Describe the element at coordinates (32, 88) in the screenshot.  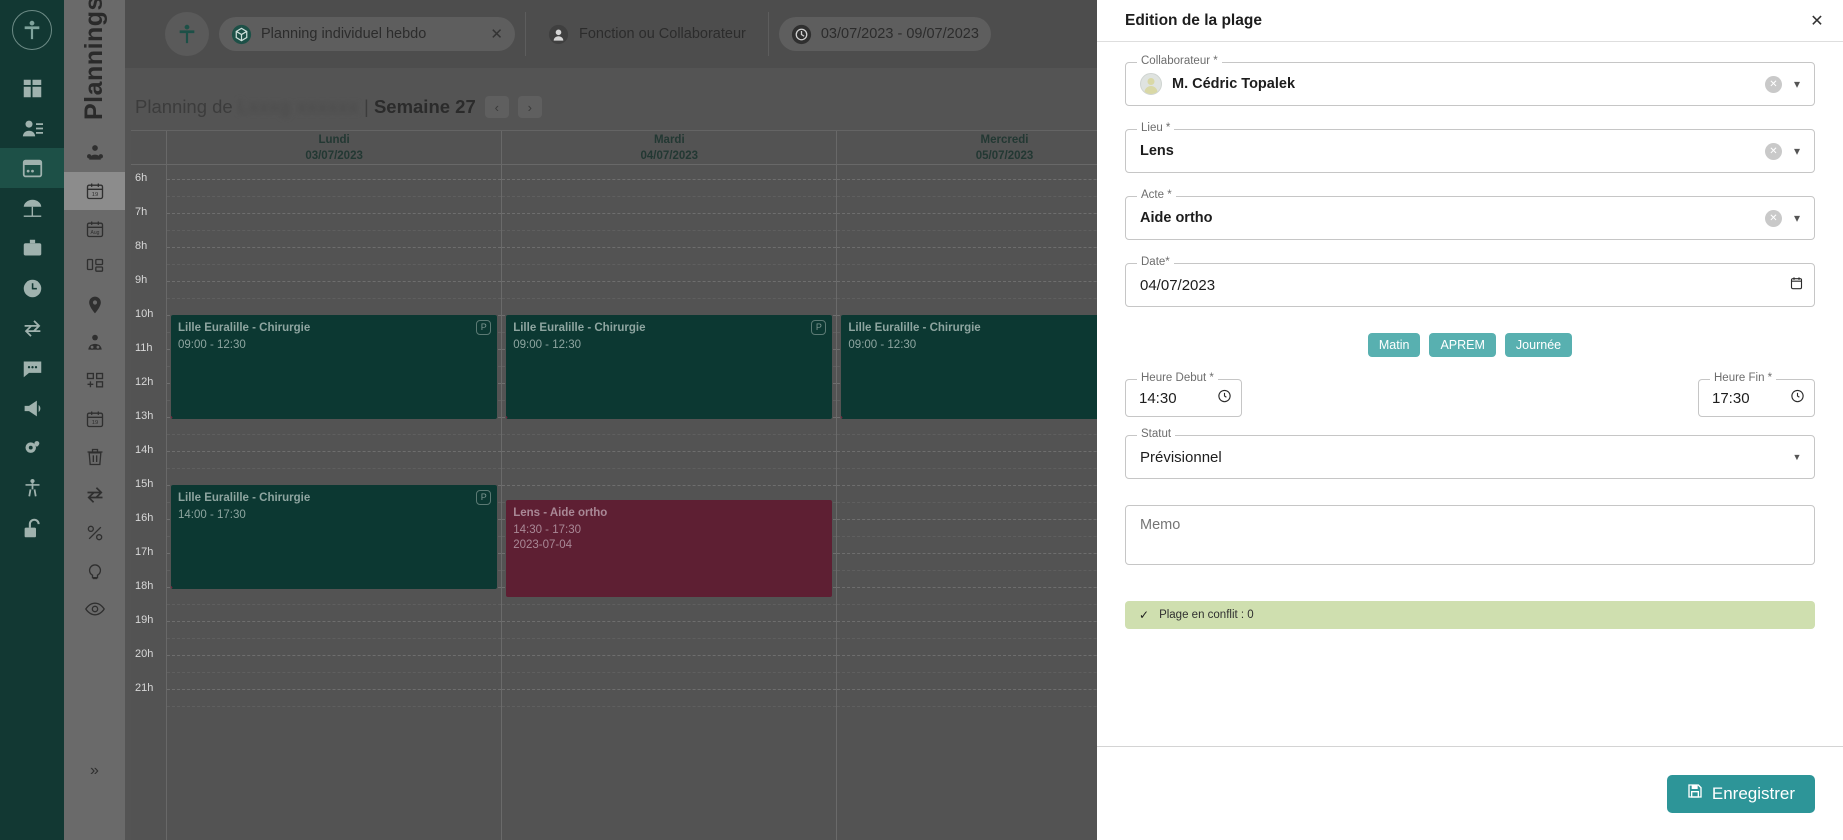
I see `sidebar-item-dashboard` at that location.